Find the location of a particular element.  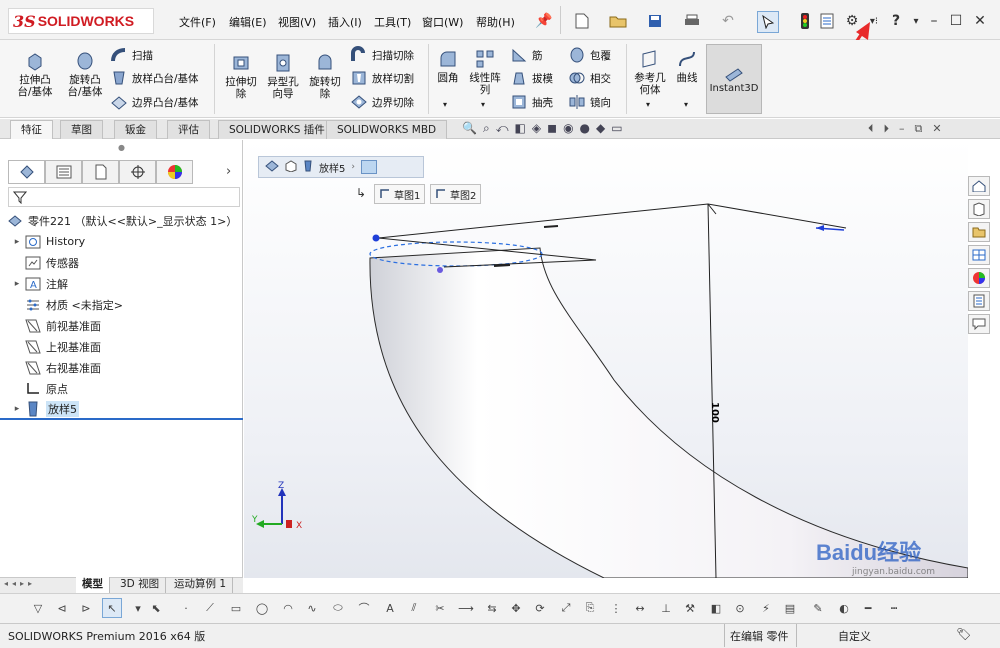

tree-item: 右视基准面 is located at coordinates (121, 367).